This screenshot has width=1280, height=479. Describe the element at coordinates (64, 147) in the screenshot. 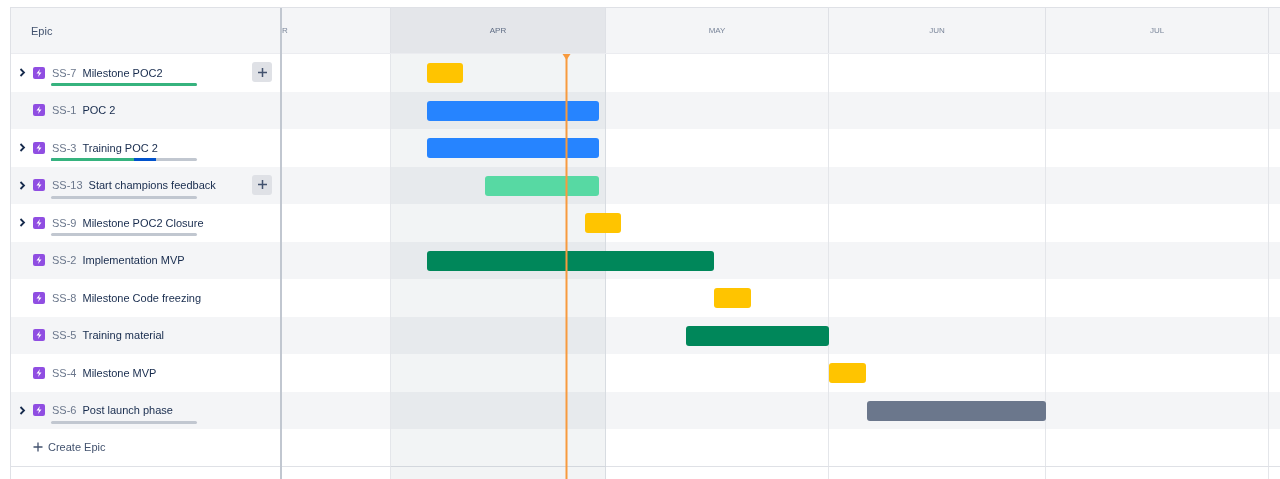

I see `issue-key: SS-3` at that location.